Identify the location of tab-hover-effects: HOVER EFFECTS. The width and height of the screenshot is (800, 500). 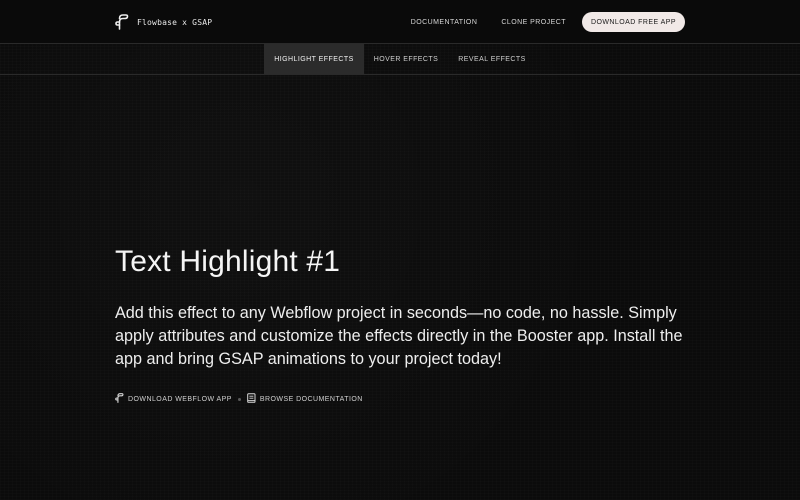
(406, 59).